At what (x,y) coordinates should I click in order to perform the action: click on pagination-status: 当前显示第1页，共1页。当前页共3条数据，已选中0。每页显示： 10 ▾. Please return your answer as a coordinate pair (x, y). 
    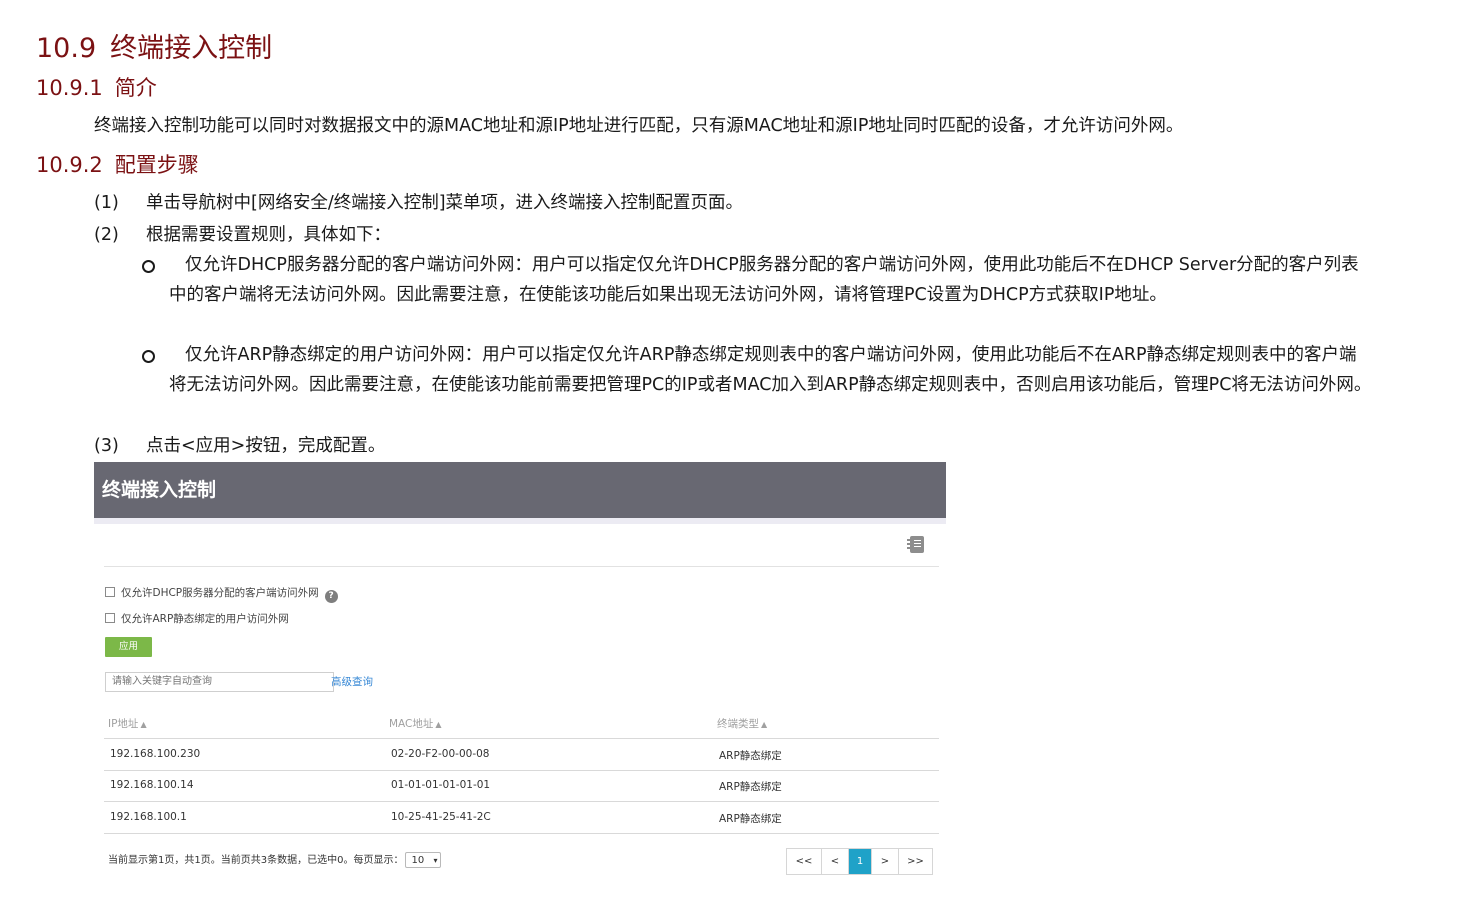
    Looking at the image, I should click on (275, 859).